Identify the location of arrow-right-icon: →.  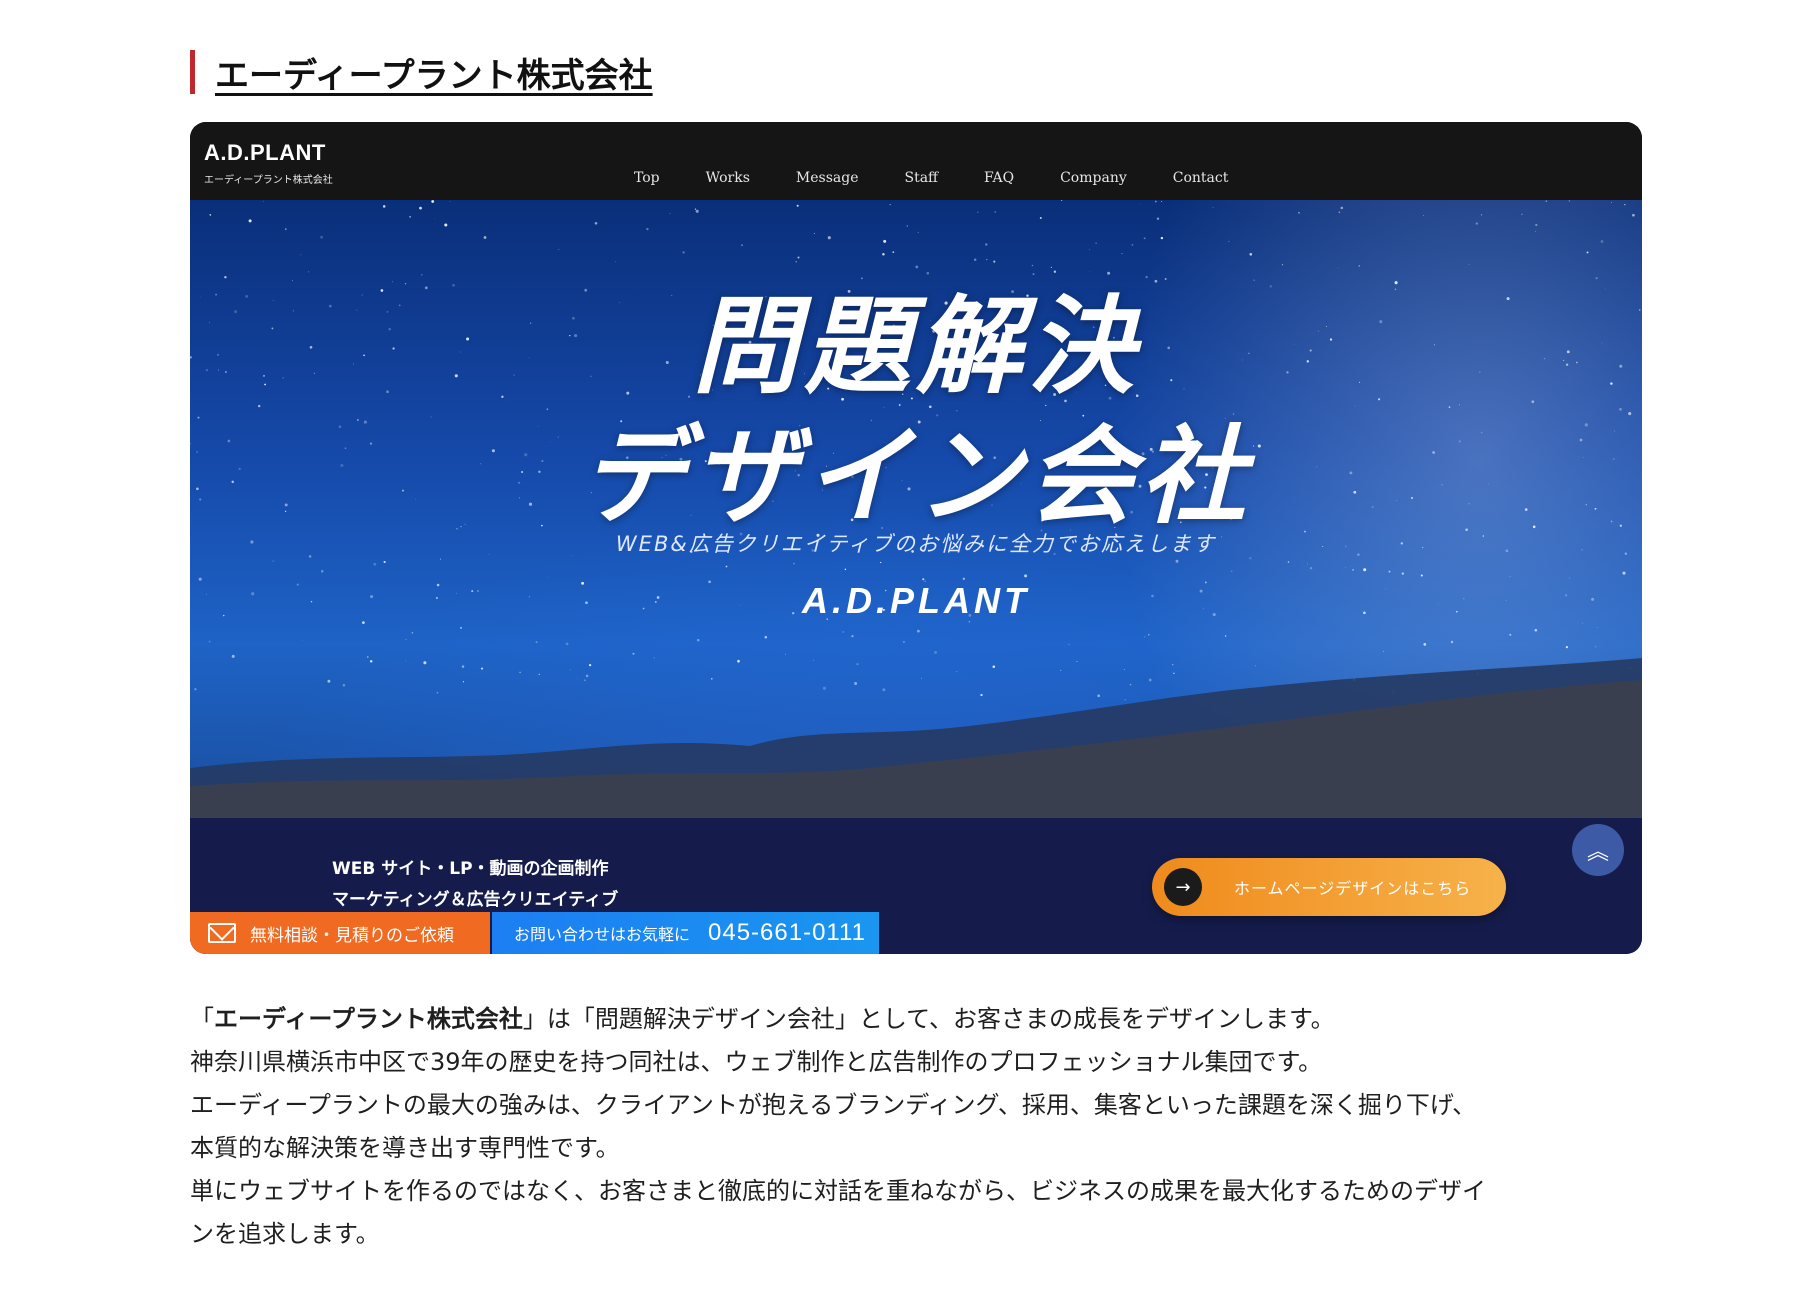
(1183, 887).